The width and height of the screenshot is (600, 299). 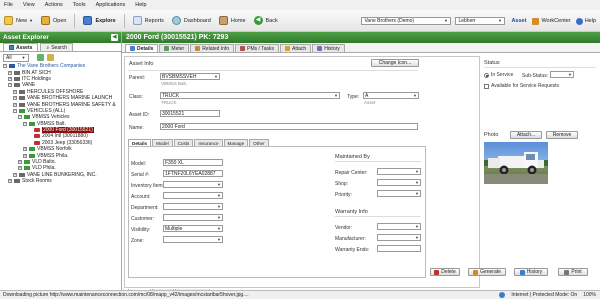 What do you see at coordinates (16, 57) in the screenshot?
I see `filter-select: All ▼` at bounding box center [16, 57].